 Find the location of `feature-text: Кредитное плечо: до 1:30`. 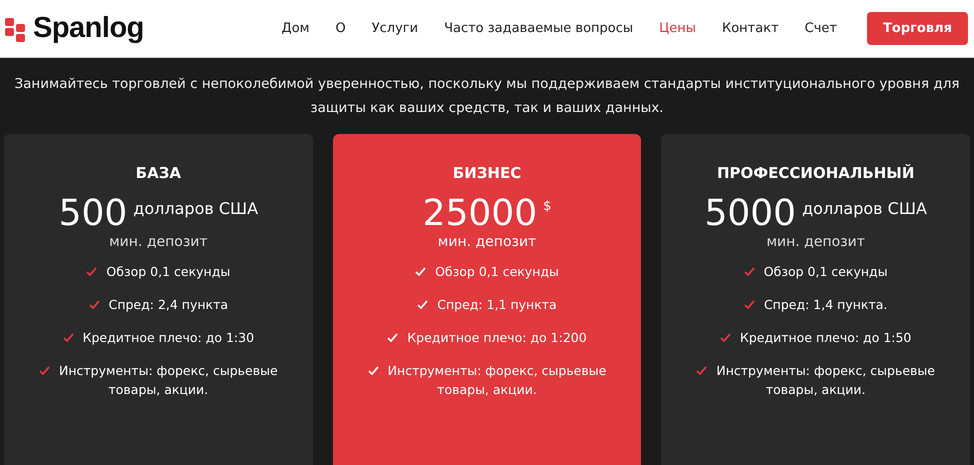

feature-text: Кредитное плечо: до 1:30 is located at coordinates (168, 337).